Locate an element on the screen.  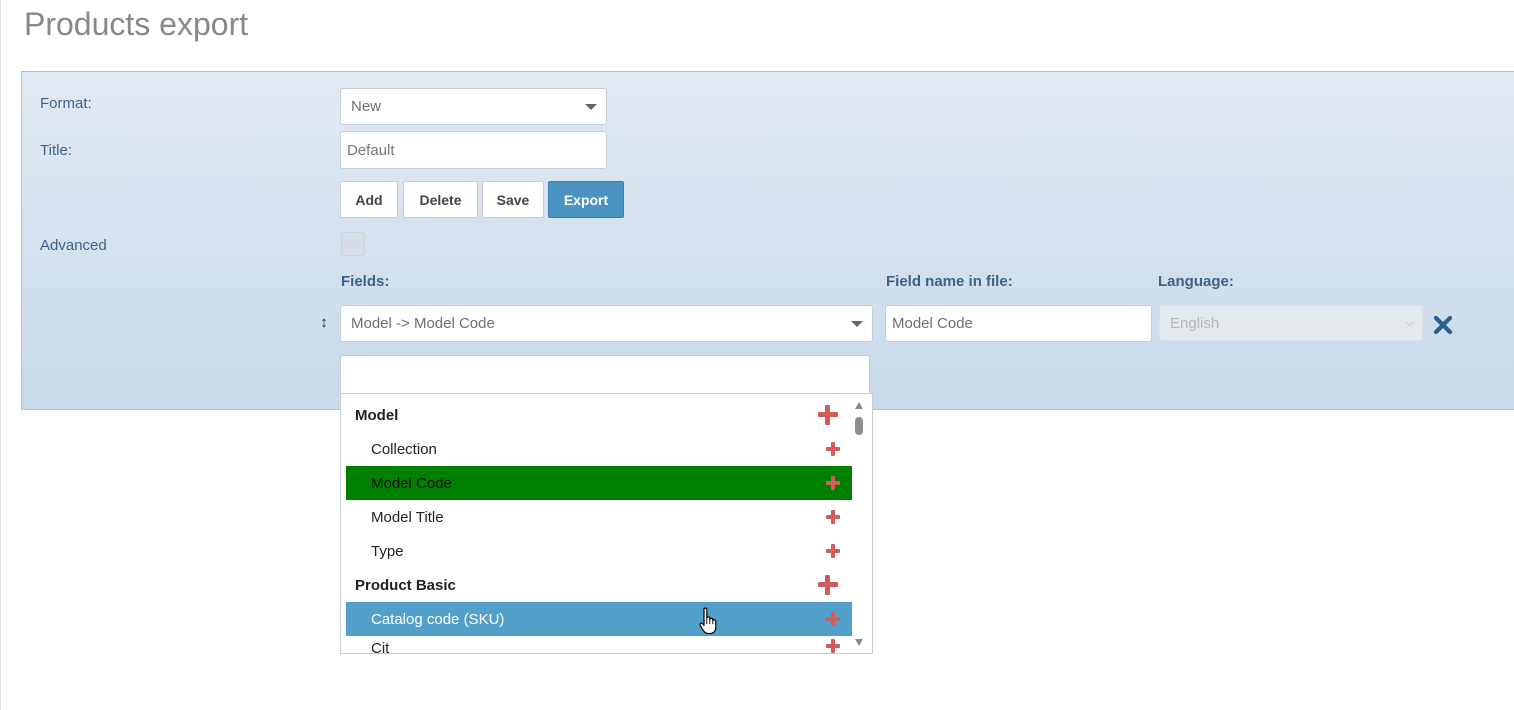
scrollbar-thumb is located at coordinates (859, 426).